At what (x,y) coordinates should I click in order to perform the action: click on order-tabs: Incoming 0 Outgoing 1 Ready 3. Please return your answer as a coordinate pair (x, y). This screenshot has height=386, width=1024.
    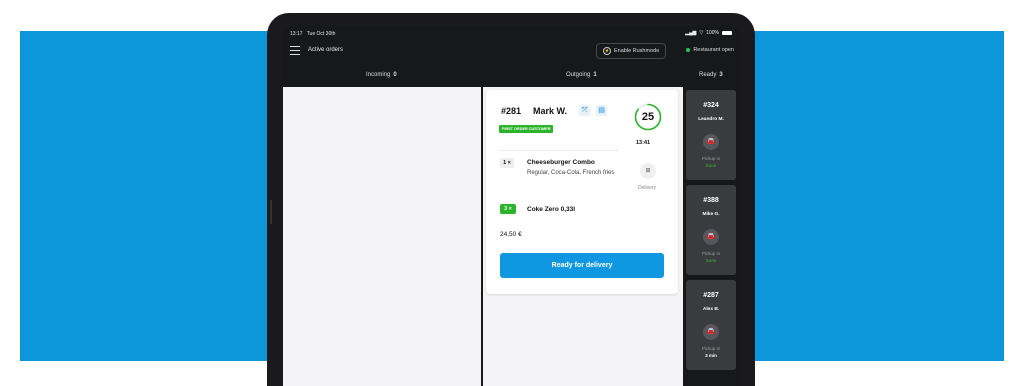
    Looking at the image, I should click on (511, 76).